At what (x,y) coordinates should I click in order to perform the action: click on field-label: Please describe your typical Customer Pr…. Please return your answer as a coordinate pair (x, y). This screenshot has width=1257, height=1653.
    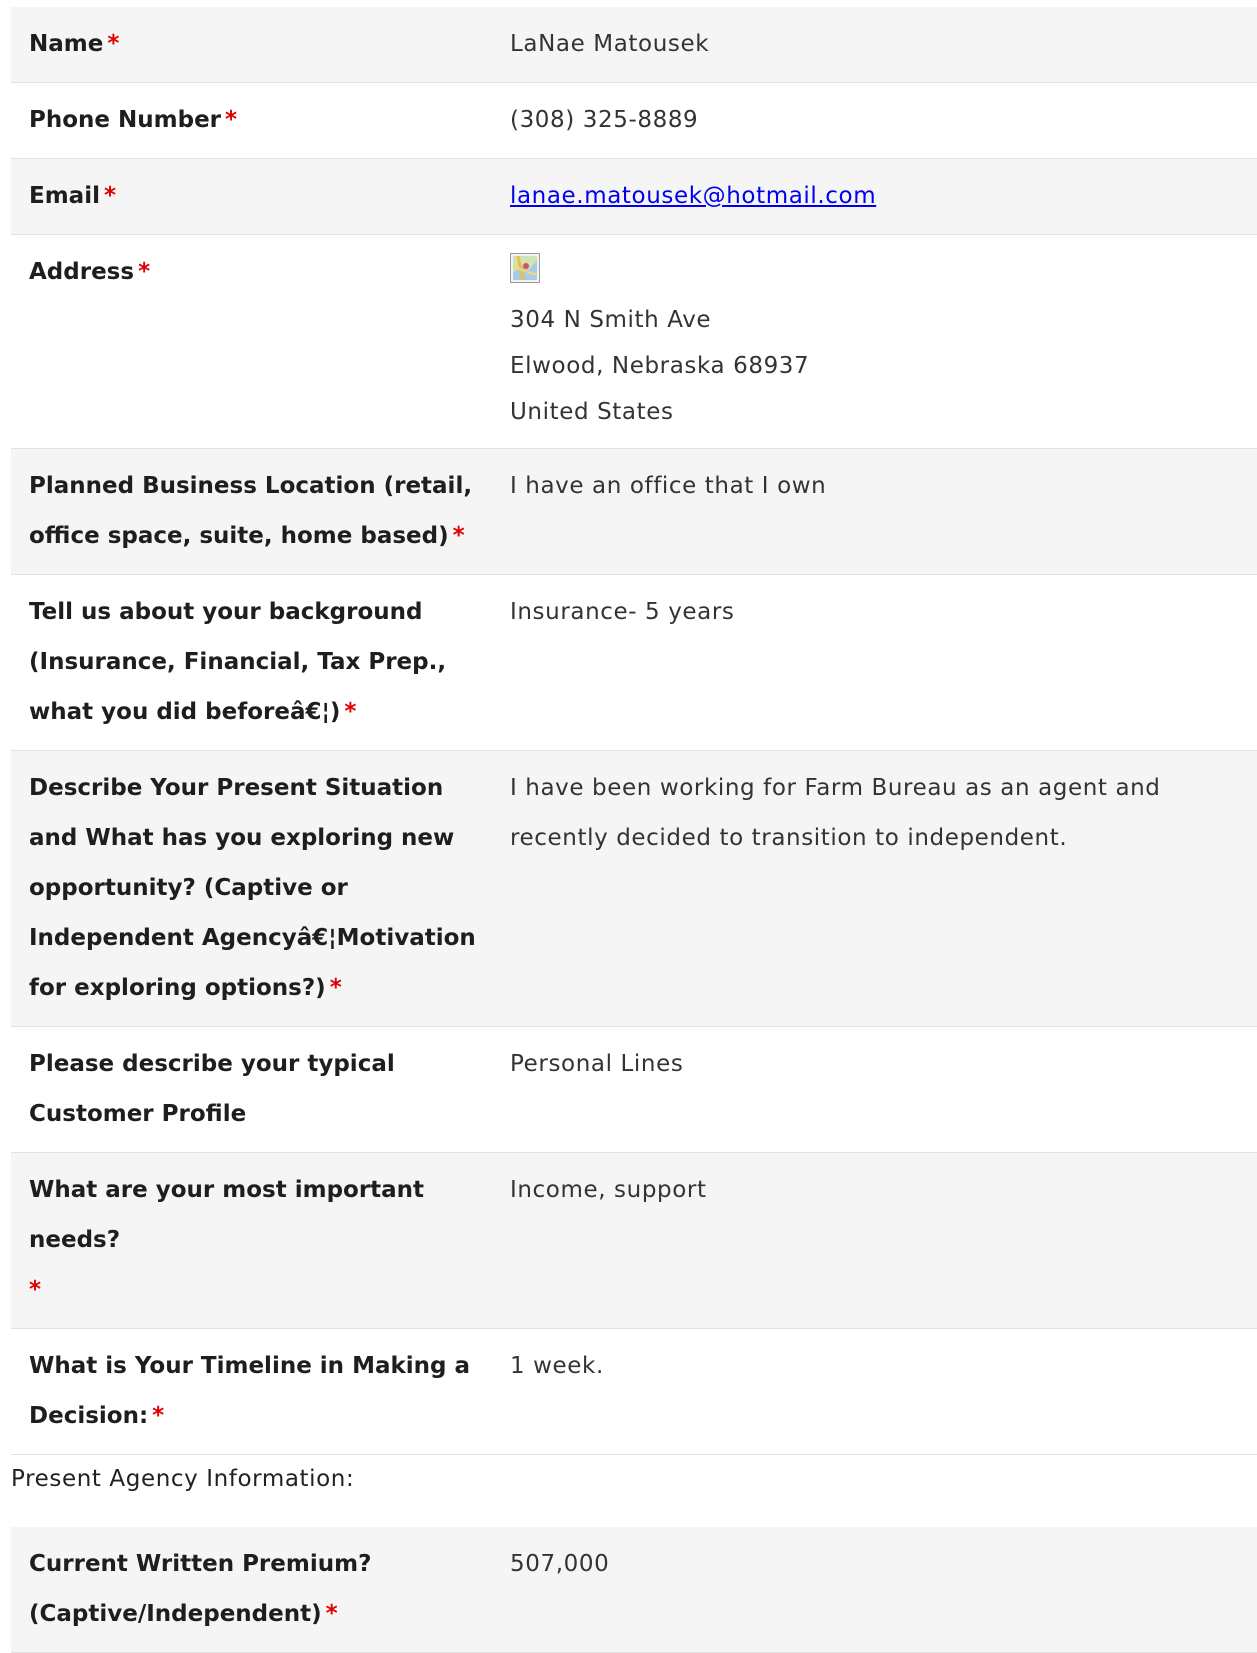
    Looking at the image, I should click on (246, 1089).